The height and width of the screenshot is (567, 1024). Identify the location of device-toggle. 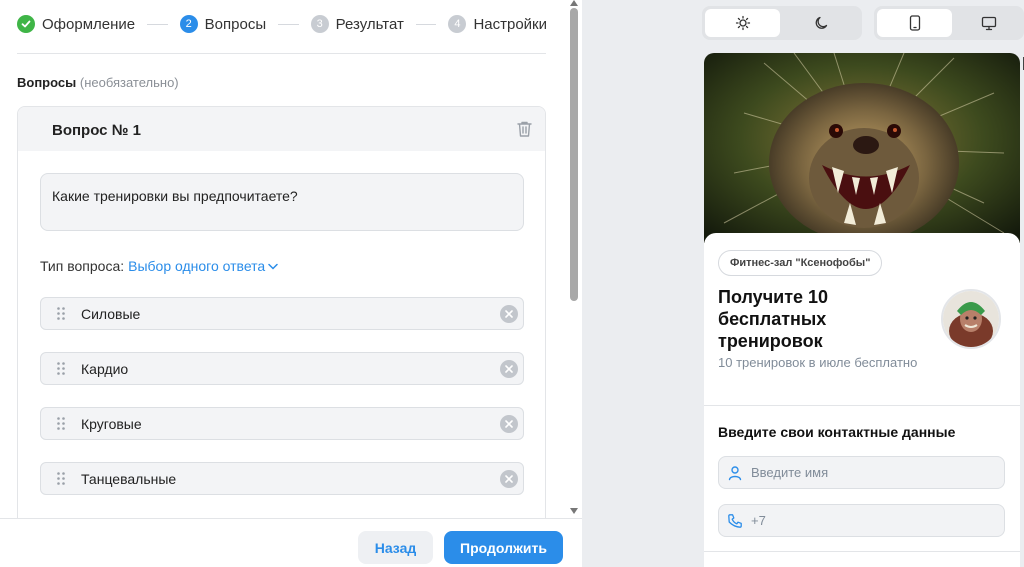
(949, 23).